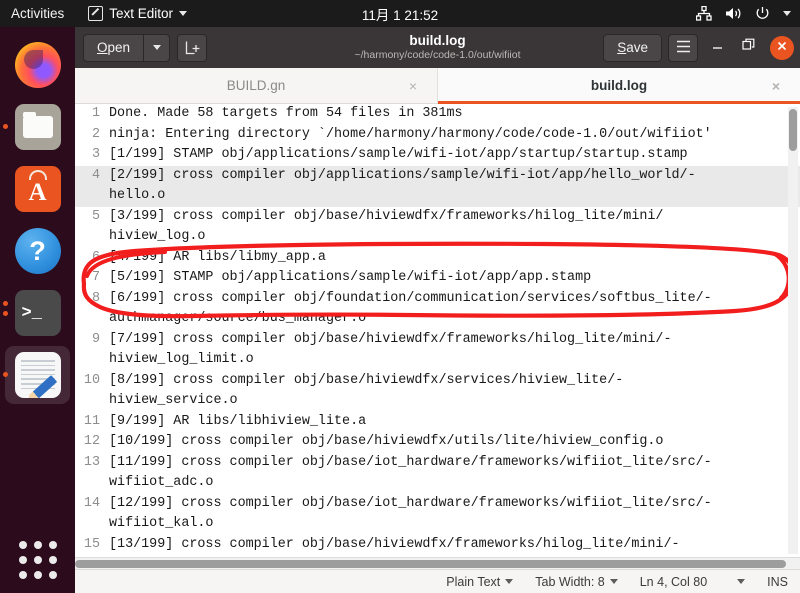 The width and height of the screenshot is (800, 593). I want to click on code-line-wrapped: hiview_service.o, so click(437, 401).